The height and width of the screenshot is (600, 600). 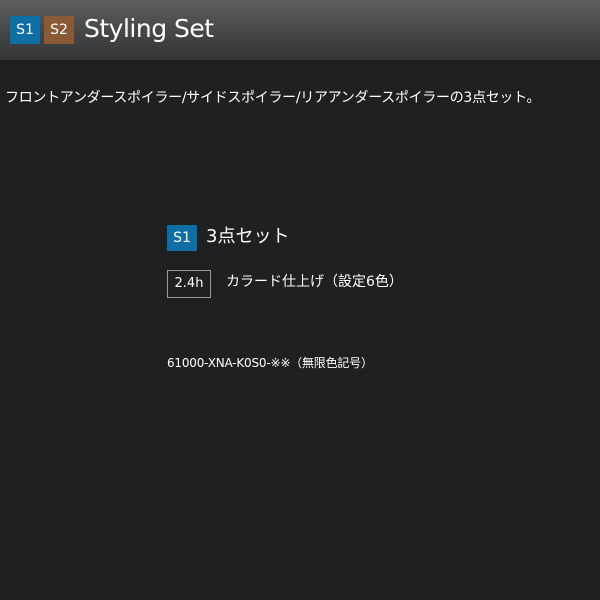 What do you see at coordinates (248, 236) in the screenshot?
I see `item-title: 3点セット` at bounding box center [248, 236].